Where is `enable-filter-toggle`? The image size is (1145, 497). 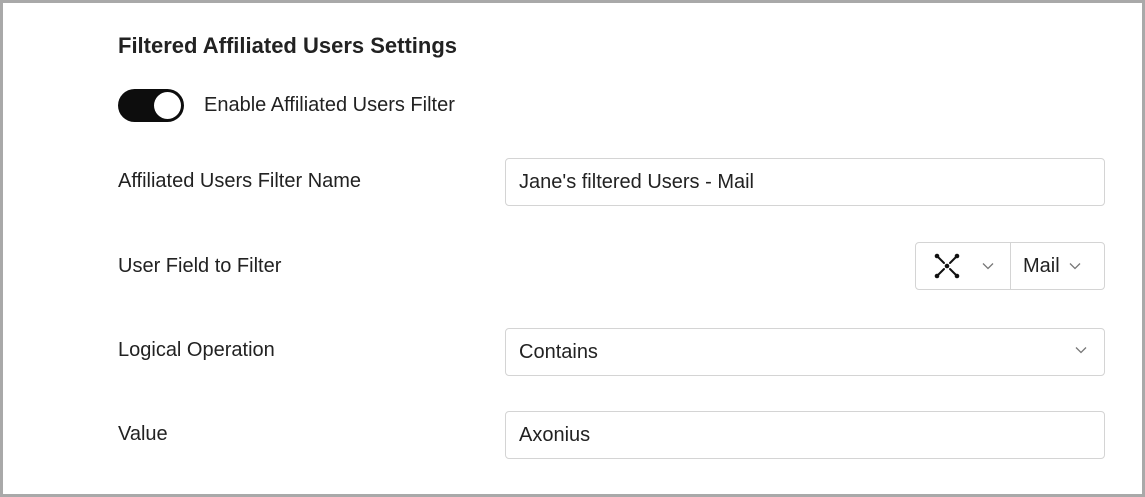
enable-filter-toggle is located at coordinates (151, 105).